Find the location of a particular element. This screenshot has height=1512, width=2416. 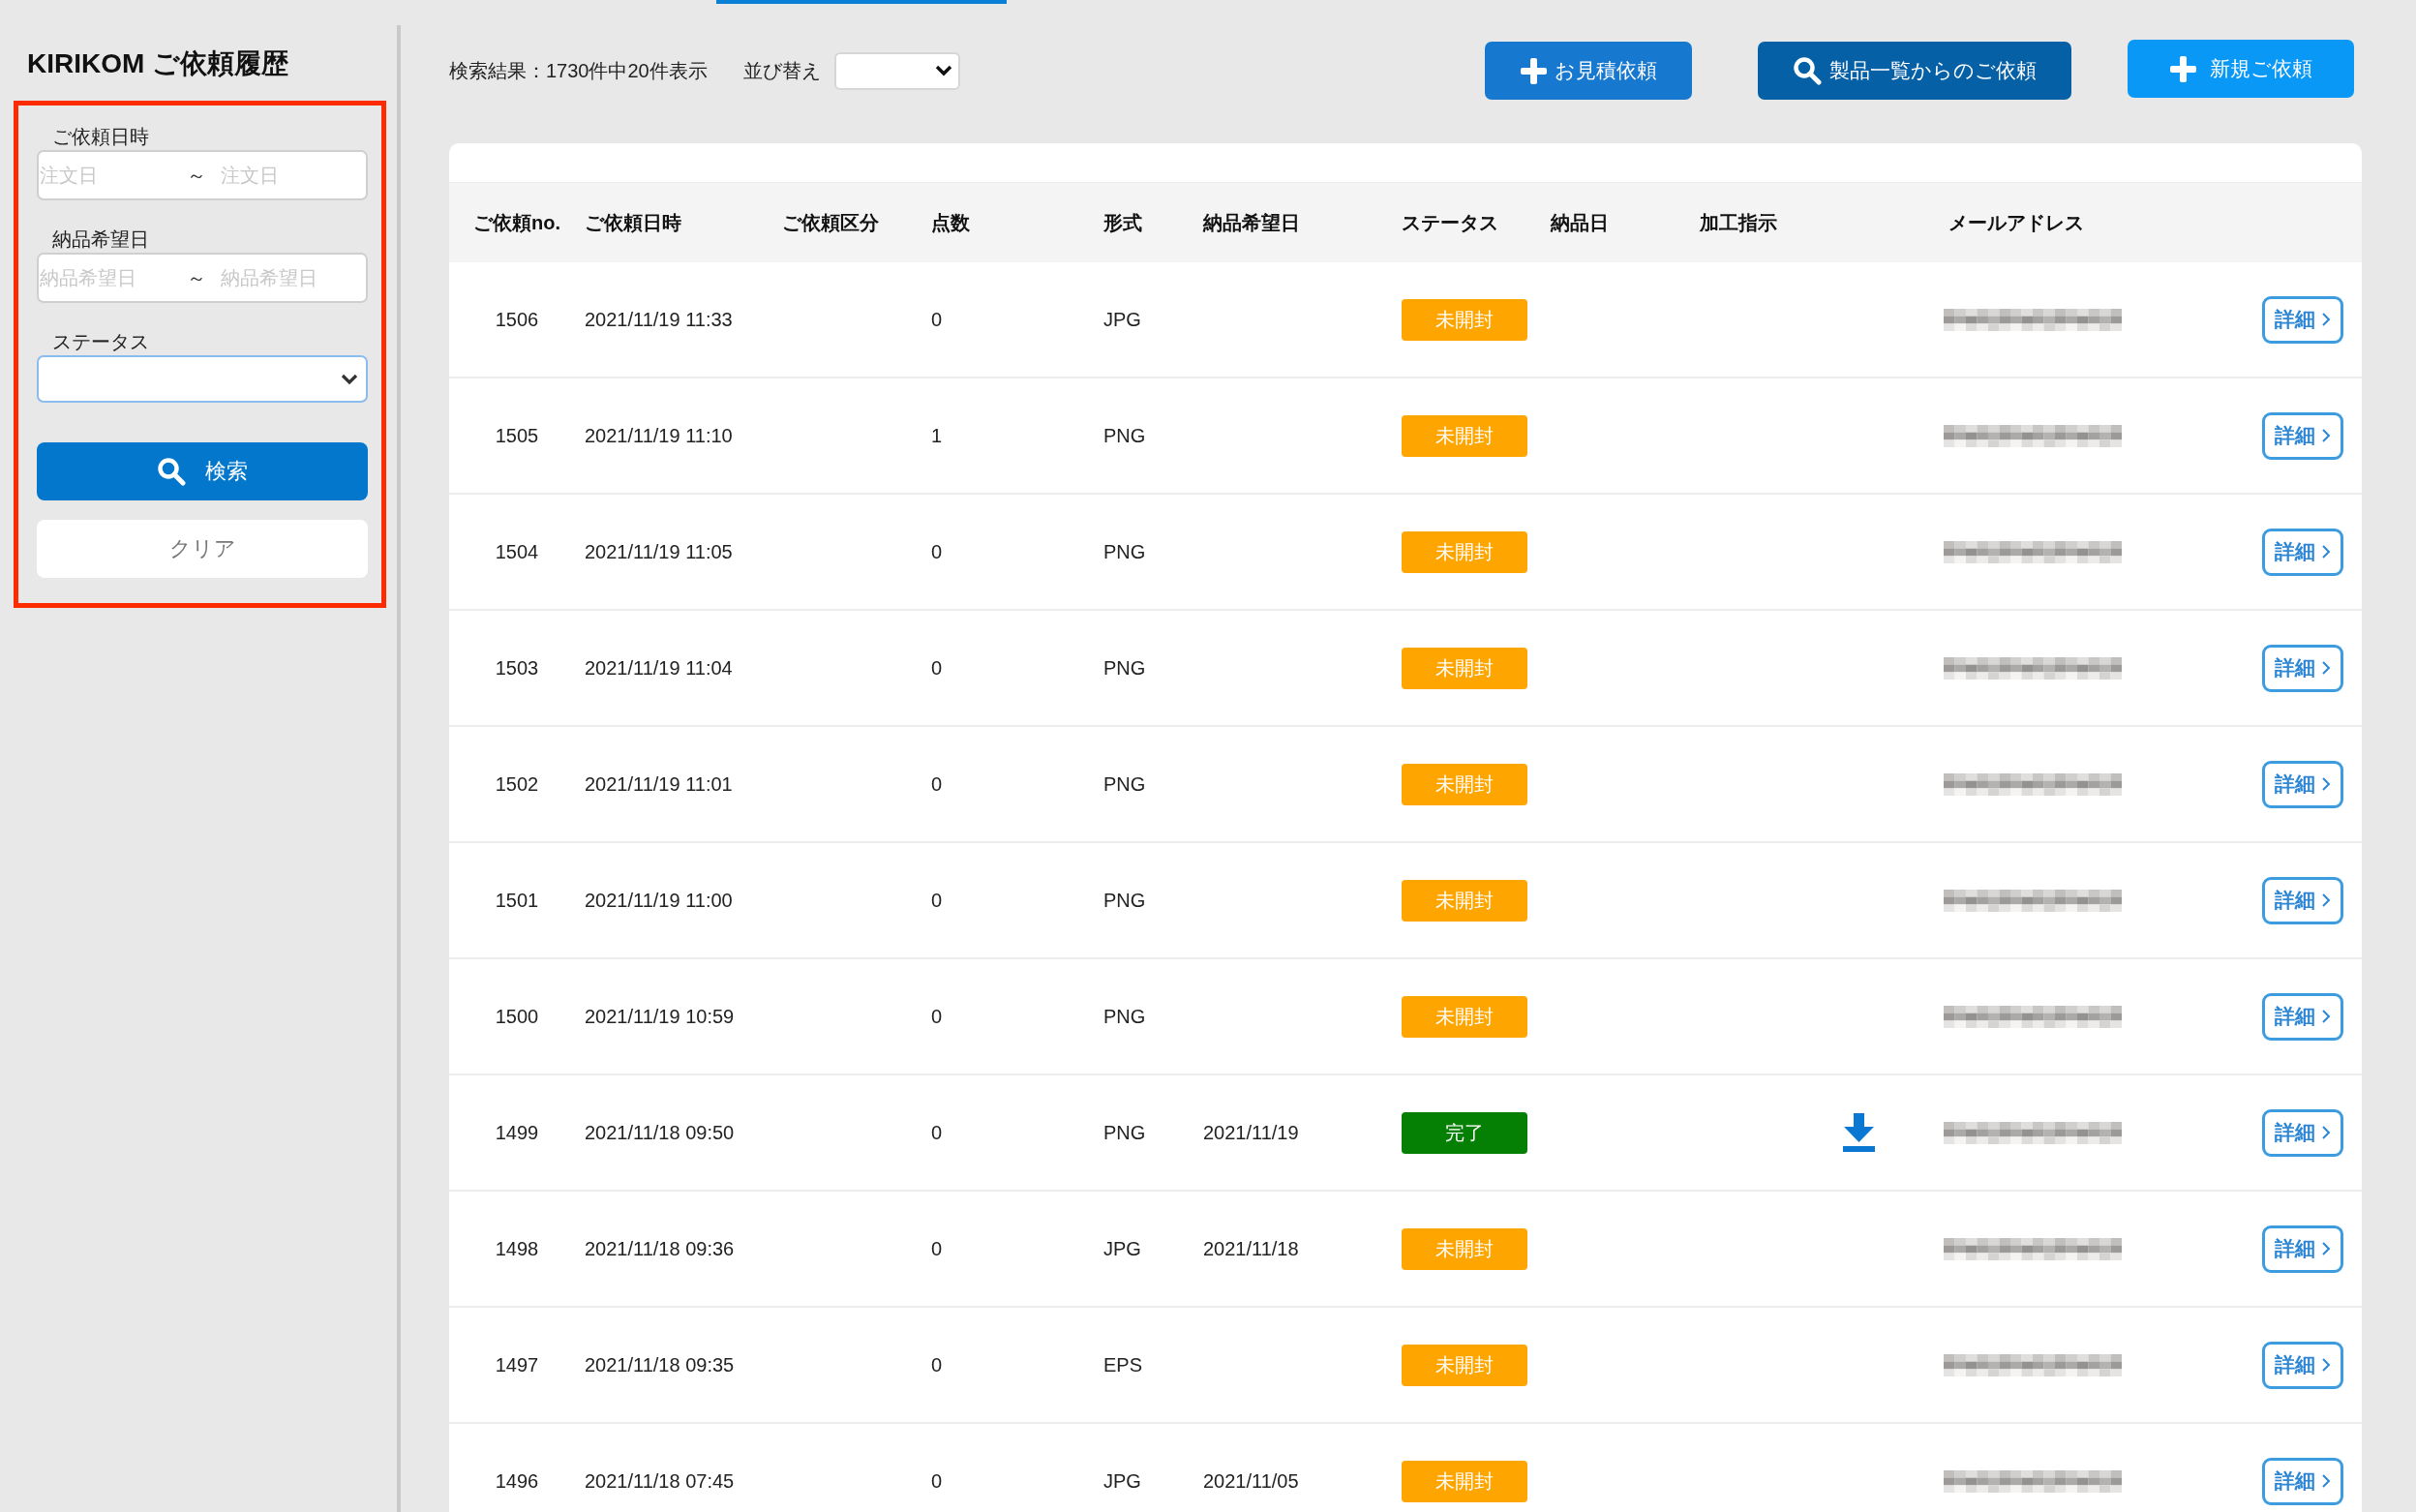

status-badge: 完了 is located at coordinates (1464, 1132).